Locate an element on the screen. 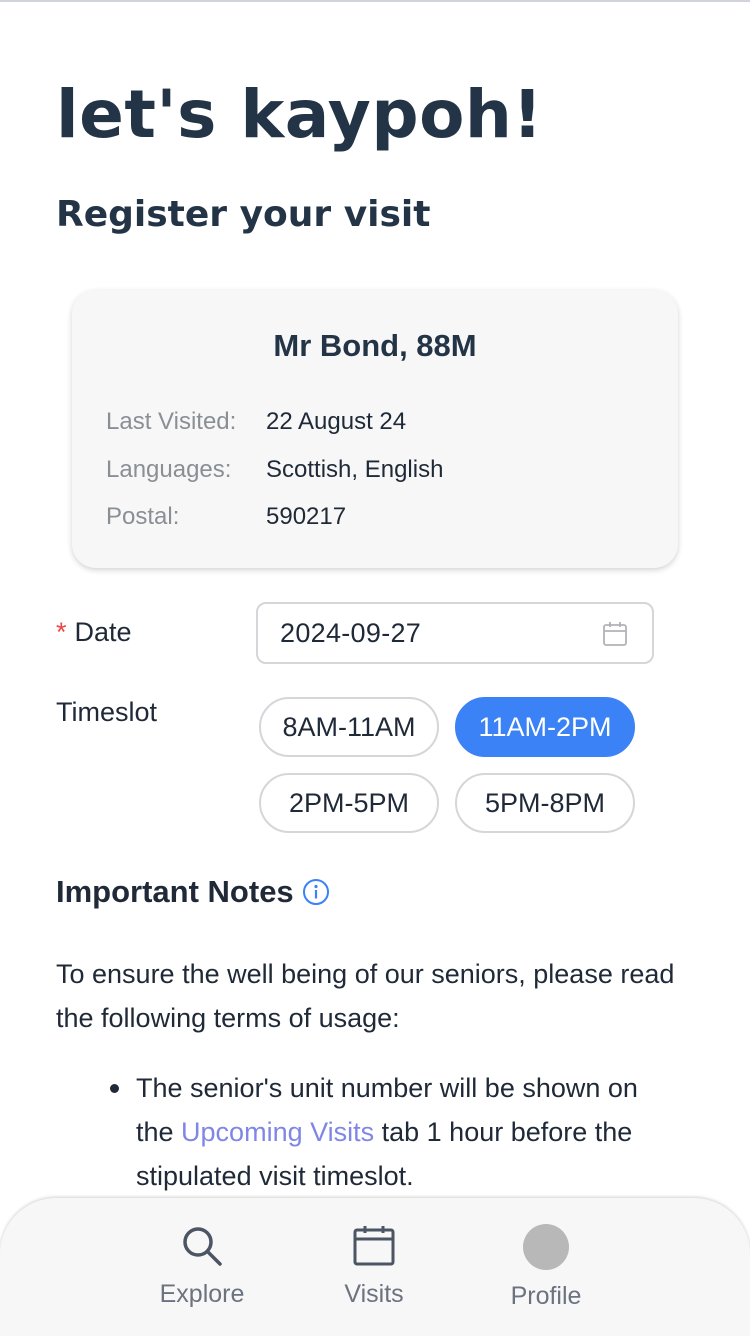 This screenshot has width=750, height=1336. timeslot-11am-2pm: 11AM-2PM is located at coordinates (545, 727).